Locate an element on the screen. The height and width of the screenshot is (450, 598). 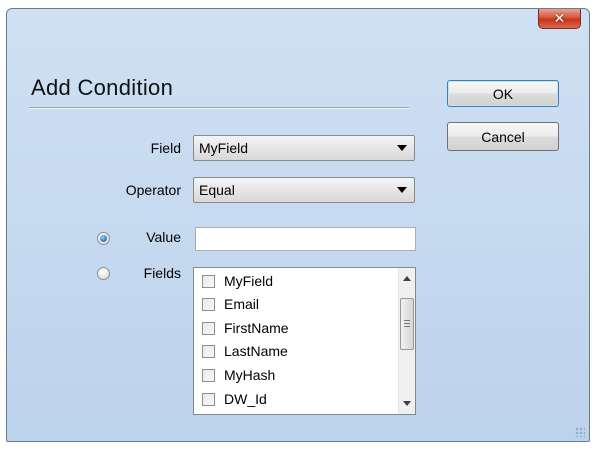
list-item-label: FirstName is located at coordinates (256, 328).